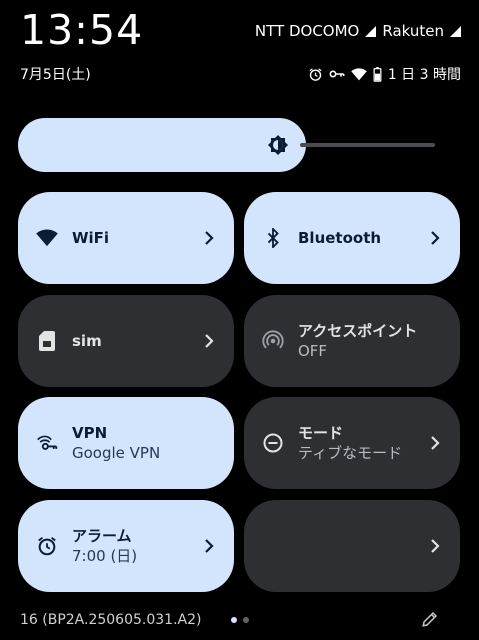 Image resolution: width=479 pixels, height=640 pixels. Describe the element at coordinates (246, 620) in the screenshot. I see `page-dot` at that location.